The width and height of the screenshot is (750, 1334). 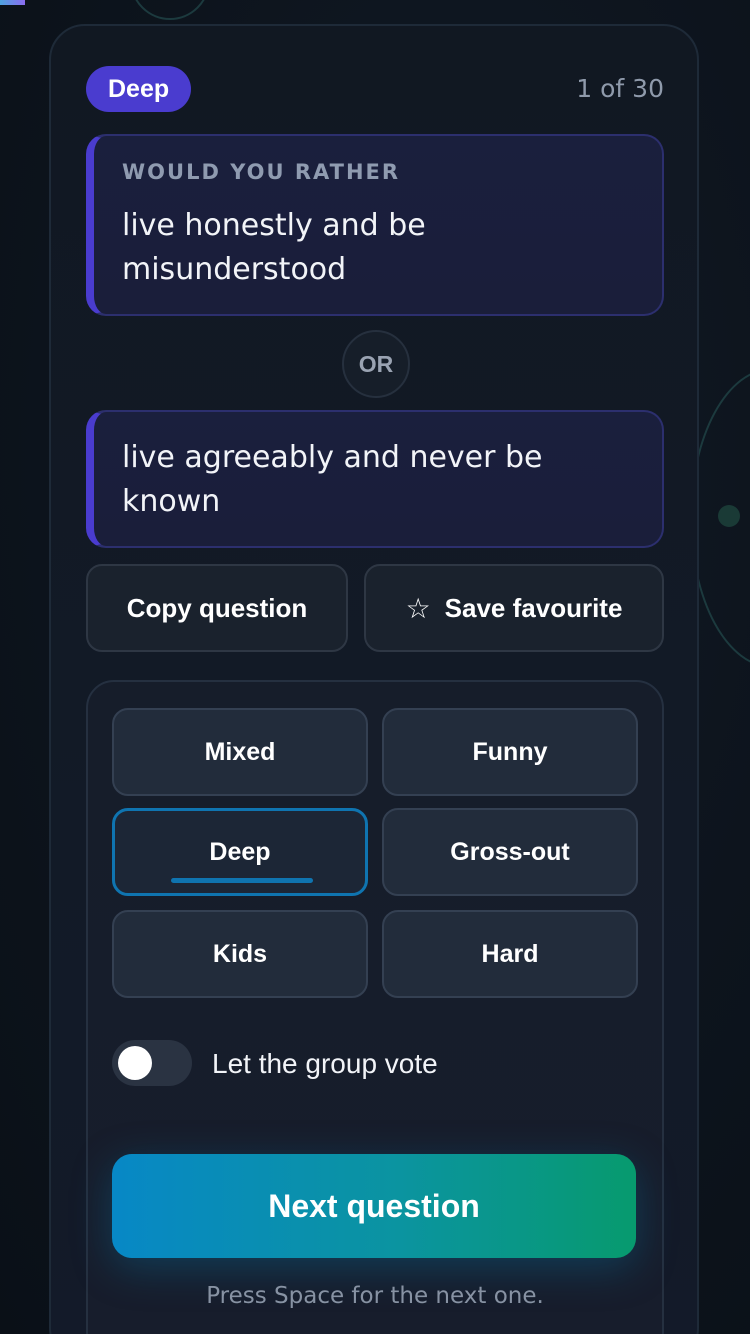 I want to click on category-label: Deep, so click(x=240, y=851).